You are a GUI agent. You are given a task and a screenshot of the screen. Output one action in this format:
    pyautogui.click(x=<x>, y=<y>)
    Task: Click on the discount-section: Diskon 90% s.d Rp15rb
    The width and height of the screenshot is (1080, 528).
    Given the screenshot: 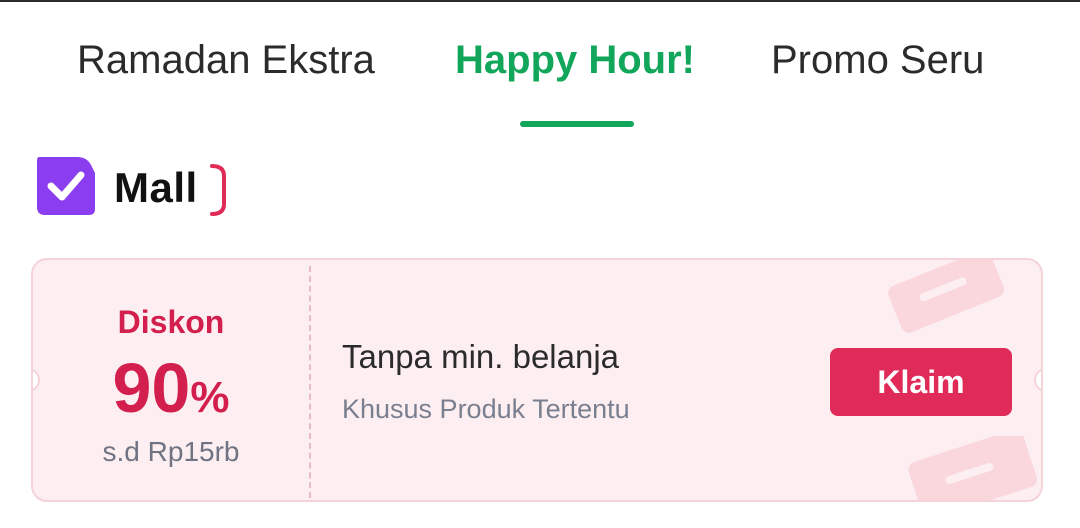 What is the action you would take?
    pyautogui.click(x=171, y=380)
    